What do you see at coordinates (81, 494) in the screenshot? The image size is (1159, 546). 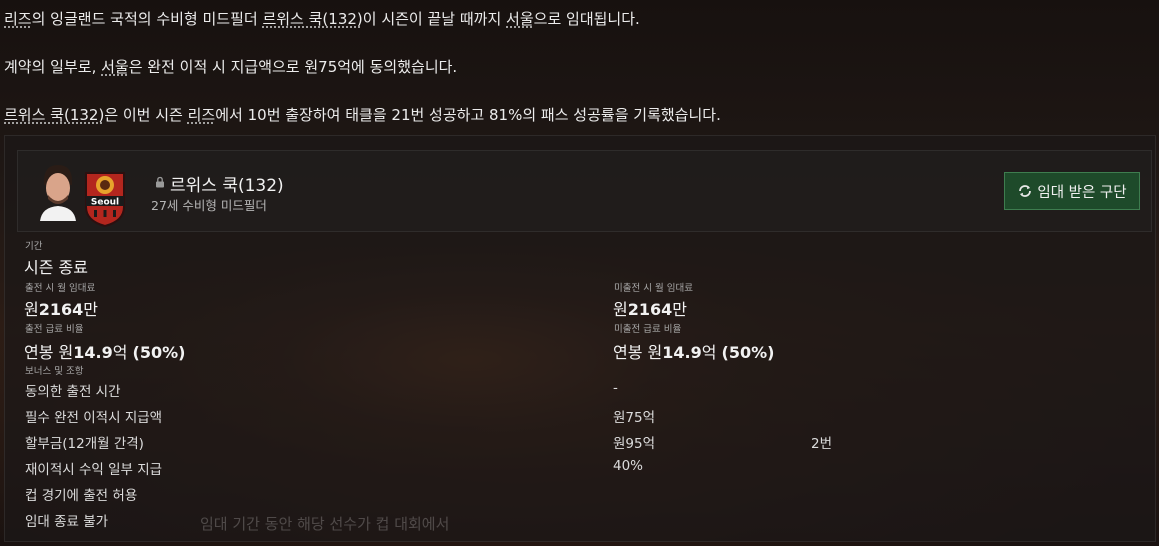 I see `clause-name: 컵 경기에 출전 허용` at bounding box center [81, 494].